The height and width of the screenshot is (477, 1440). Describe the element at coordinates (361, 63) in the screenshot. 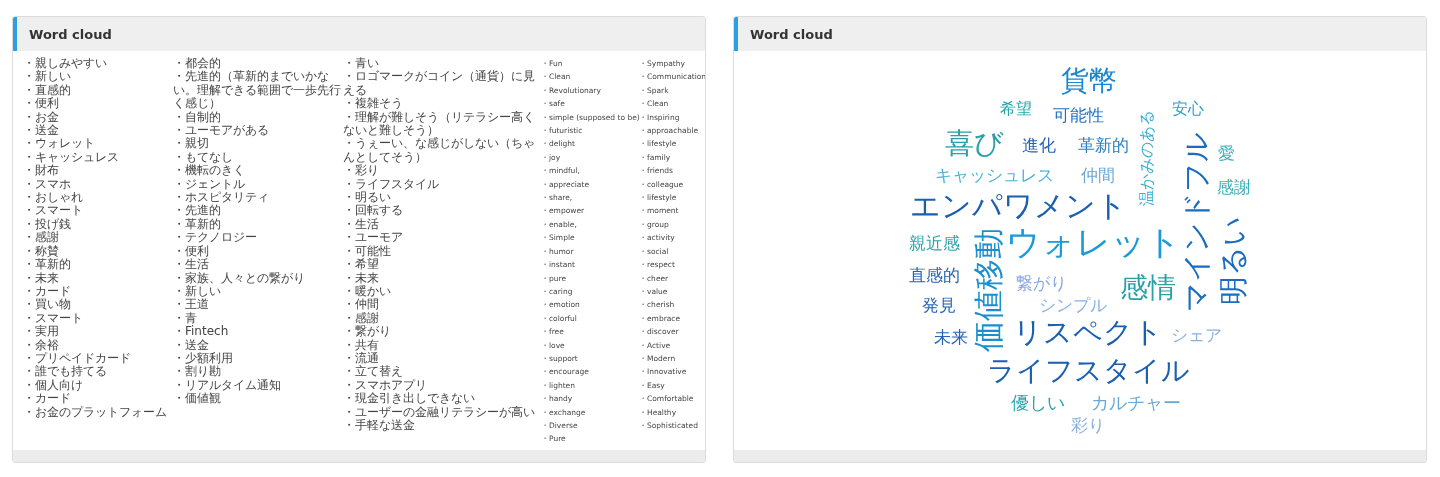

I see `word-item: ・青い` at that location.